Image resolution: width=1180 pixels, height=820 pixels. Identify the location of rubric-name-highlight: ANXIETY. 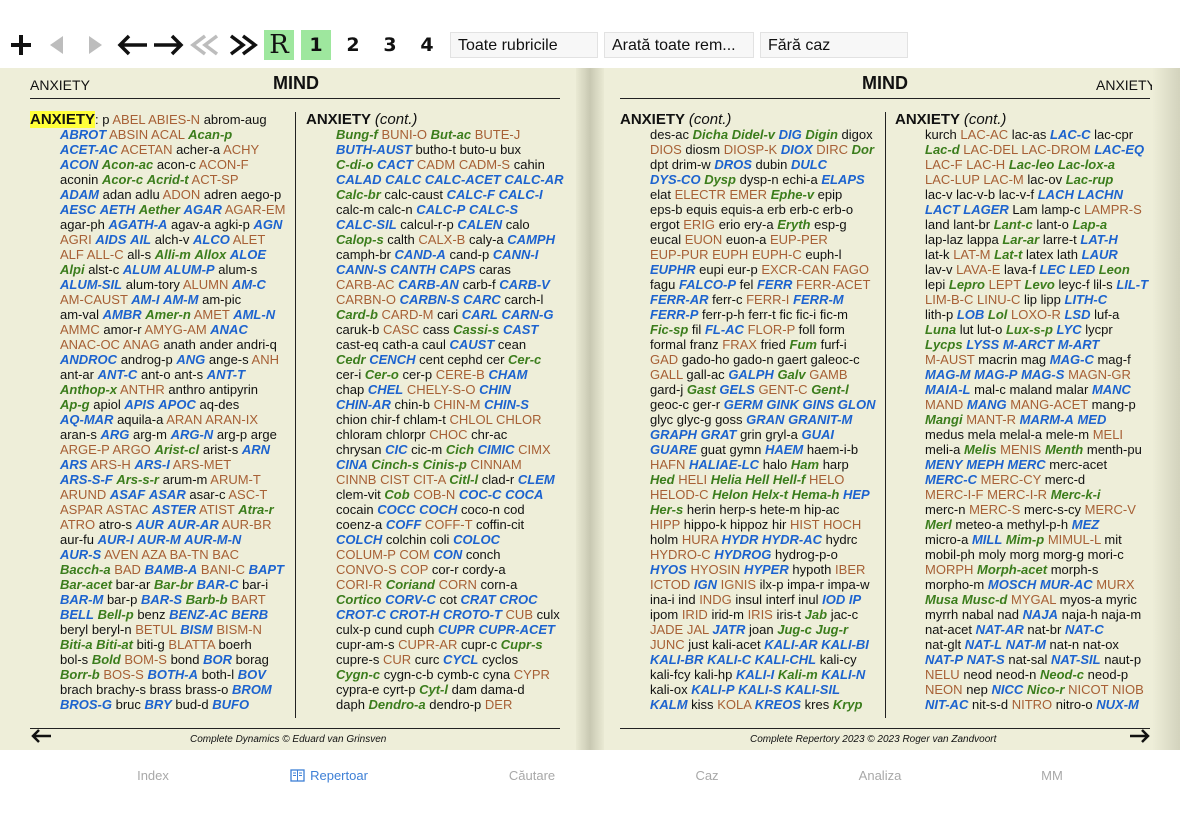
(63, 119).